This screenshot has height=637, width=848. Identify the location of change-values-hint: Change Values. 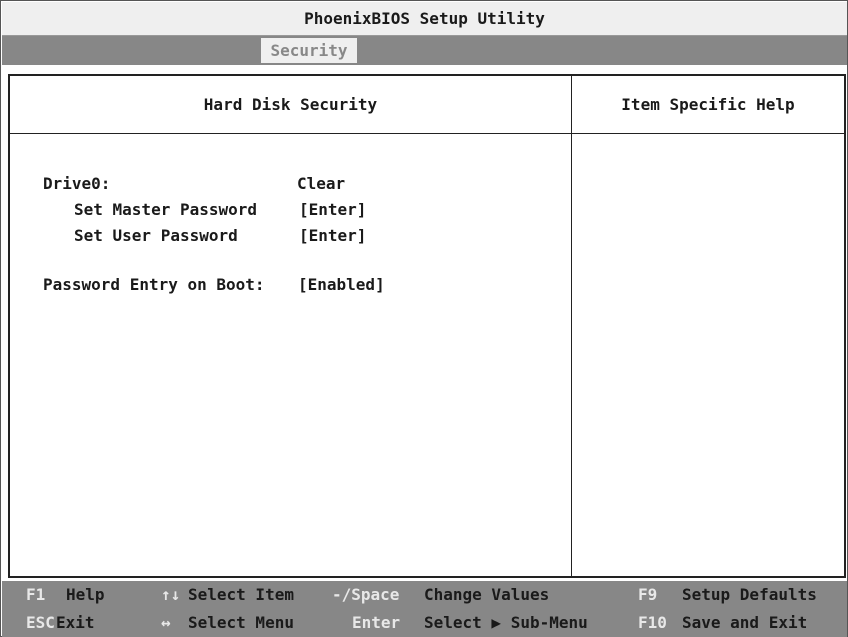
(487, 594).